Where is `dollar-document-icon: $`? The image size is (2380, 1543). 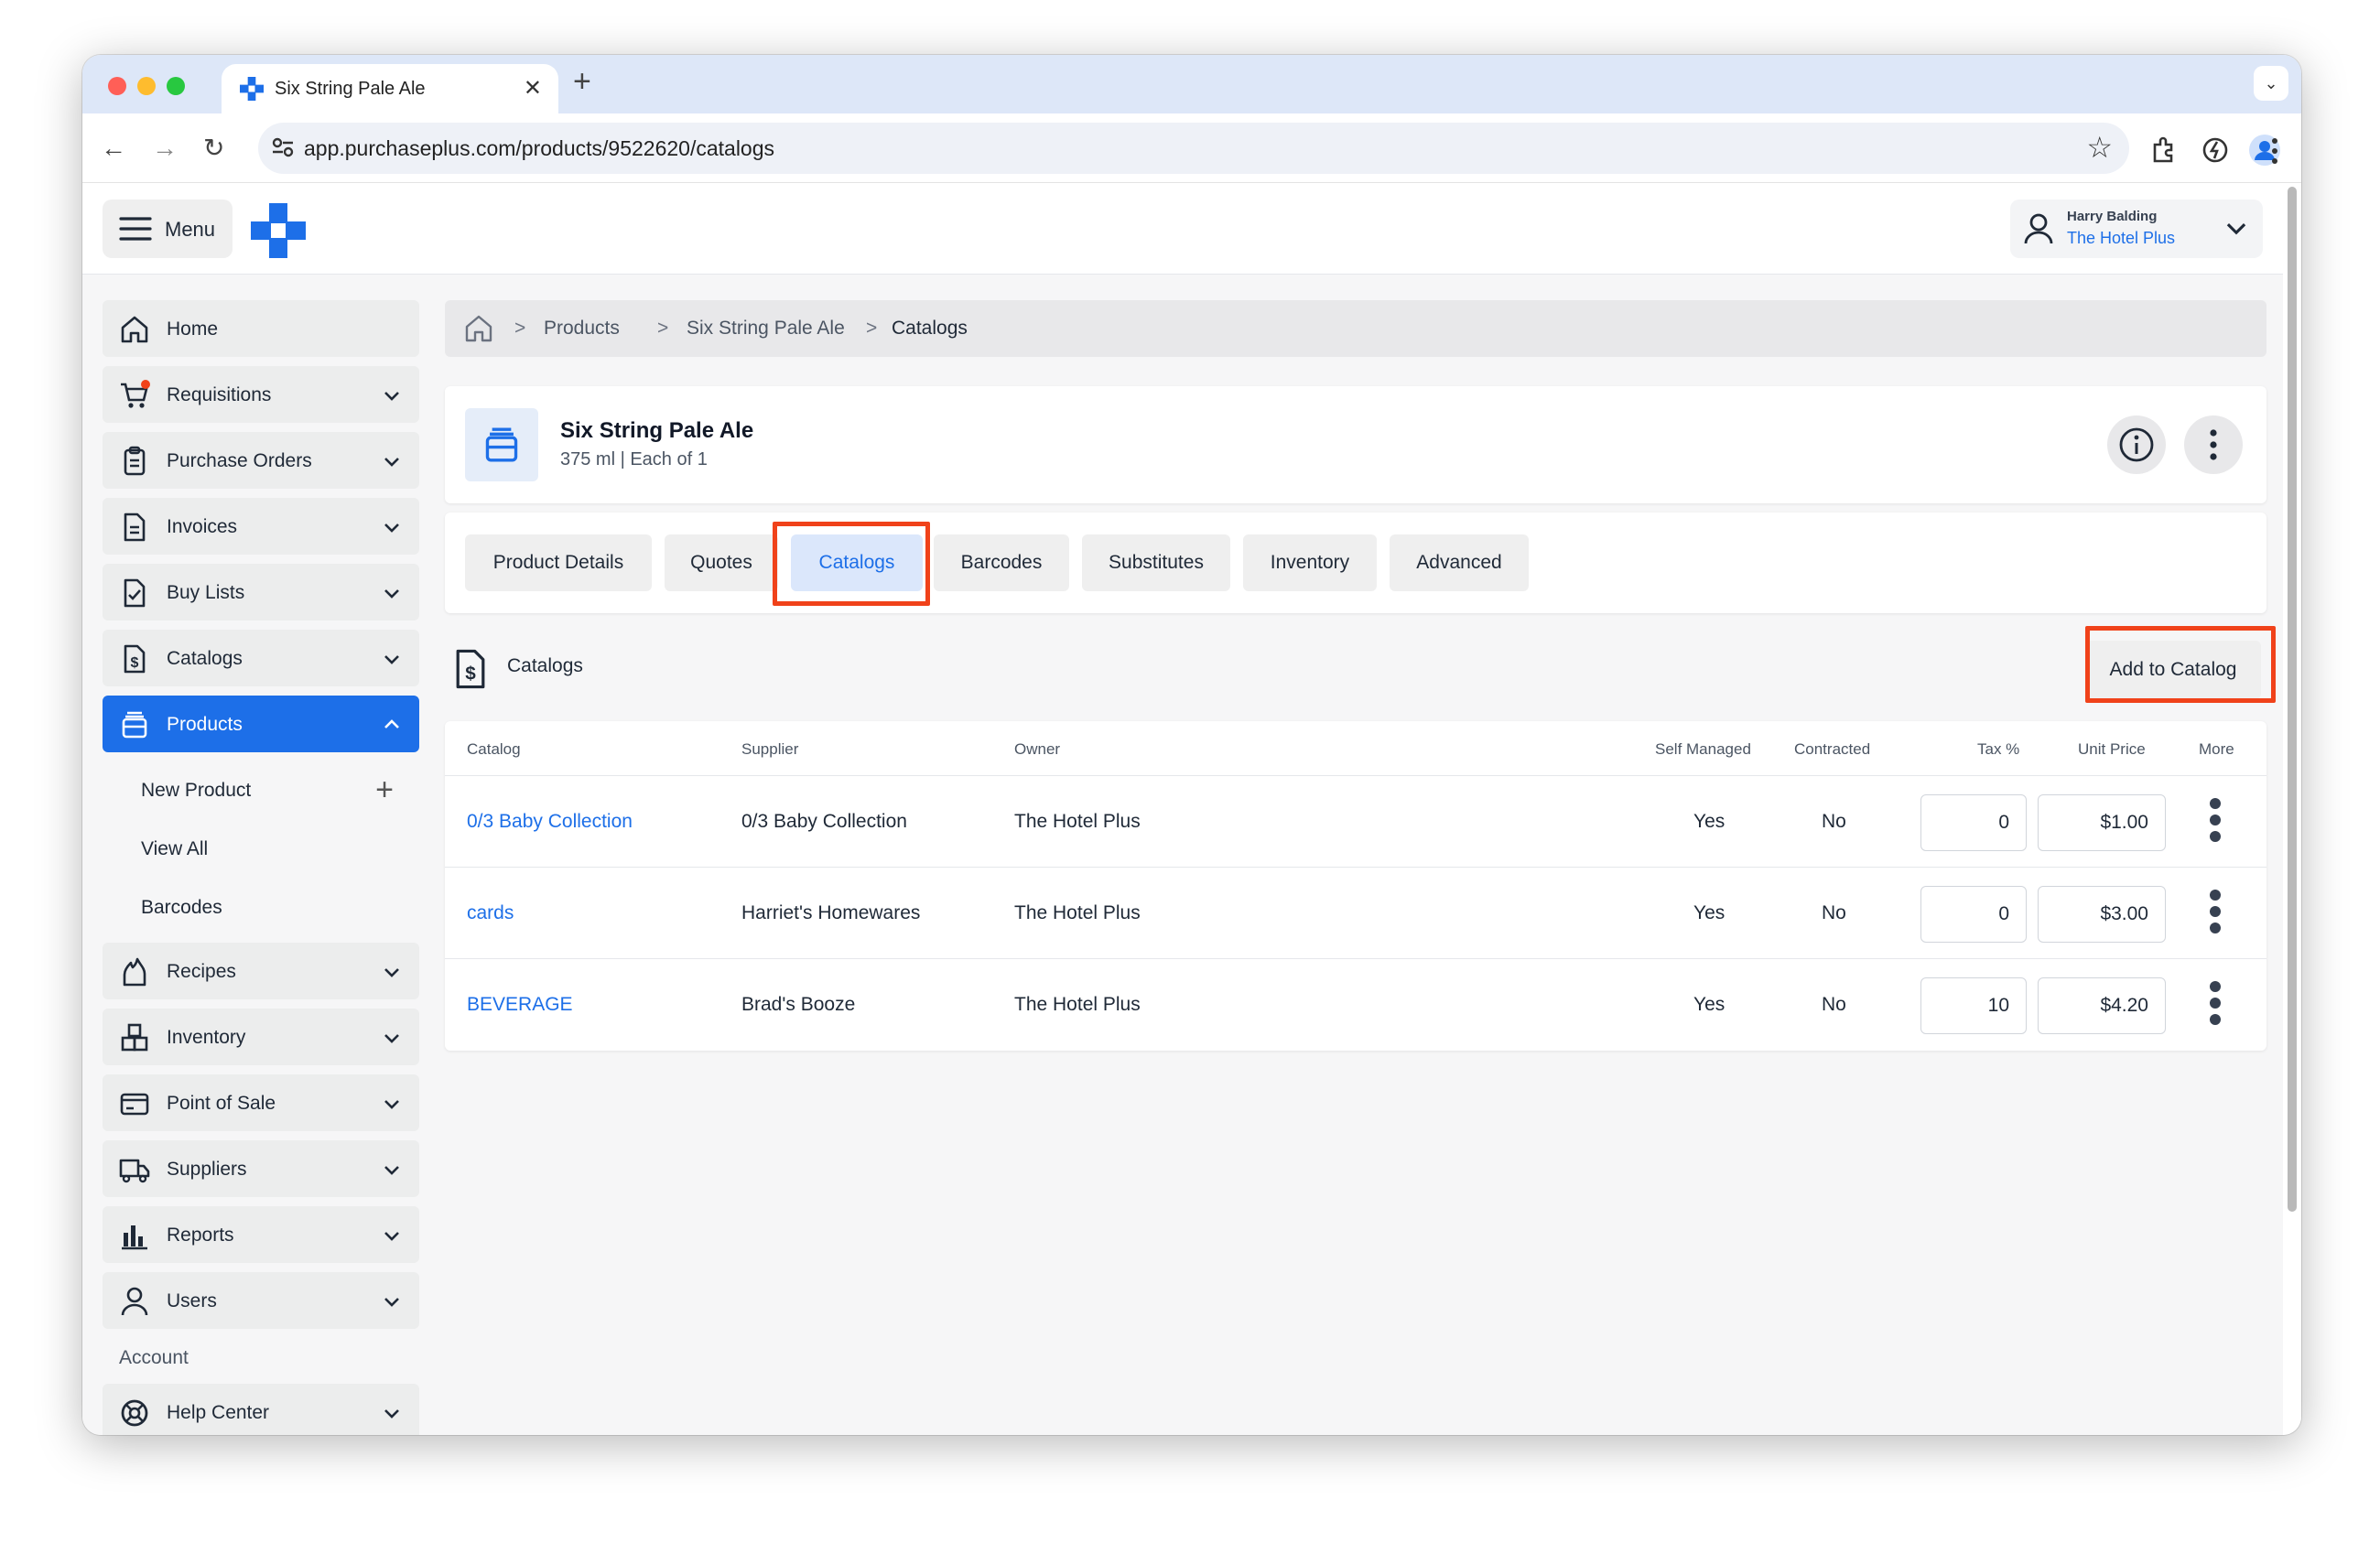 dollar-document-icon: $ is located at coordinates (470, 669).